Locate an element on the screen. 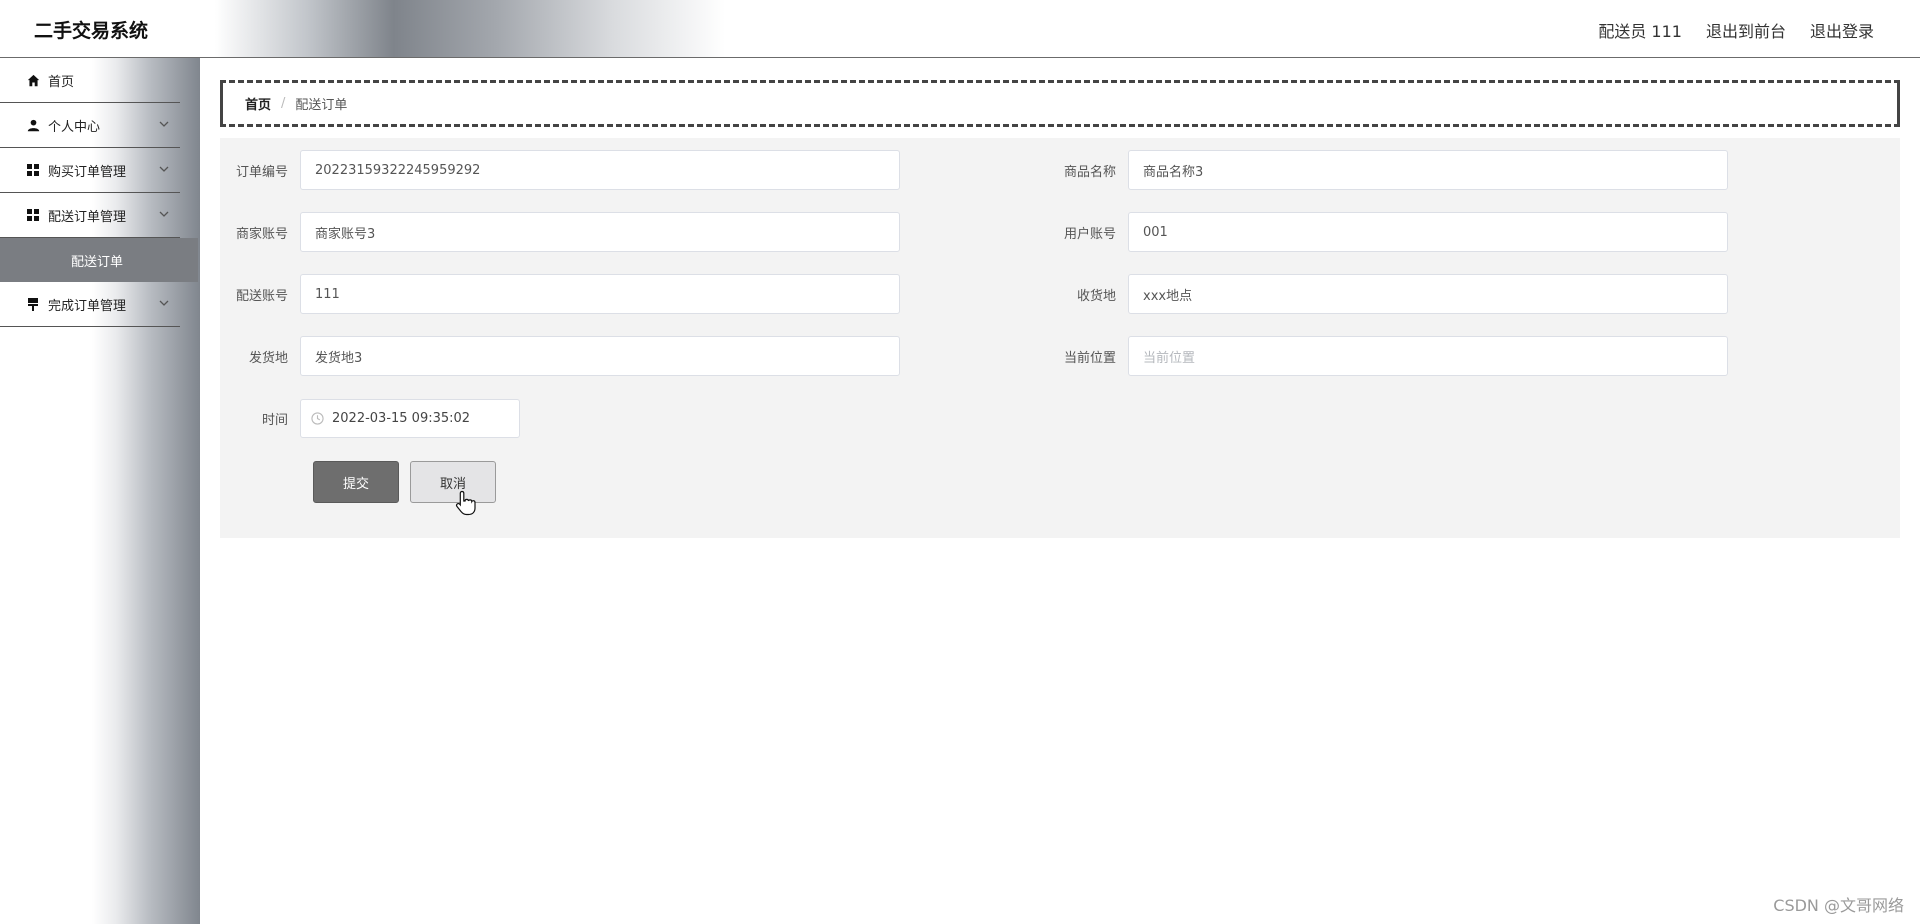  current-location-input: 当前位置 is located at coordinates (1428, 356).